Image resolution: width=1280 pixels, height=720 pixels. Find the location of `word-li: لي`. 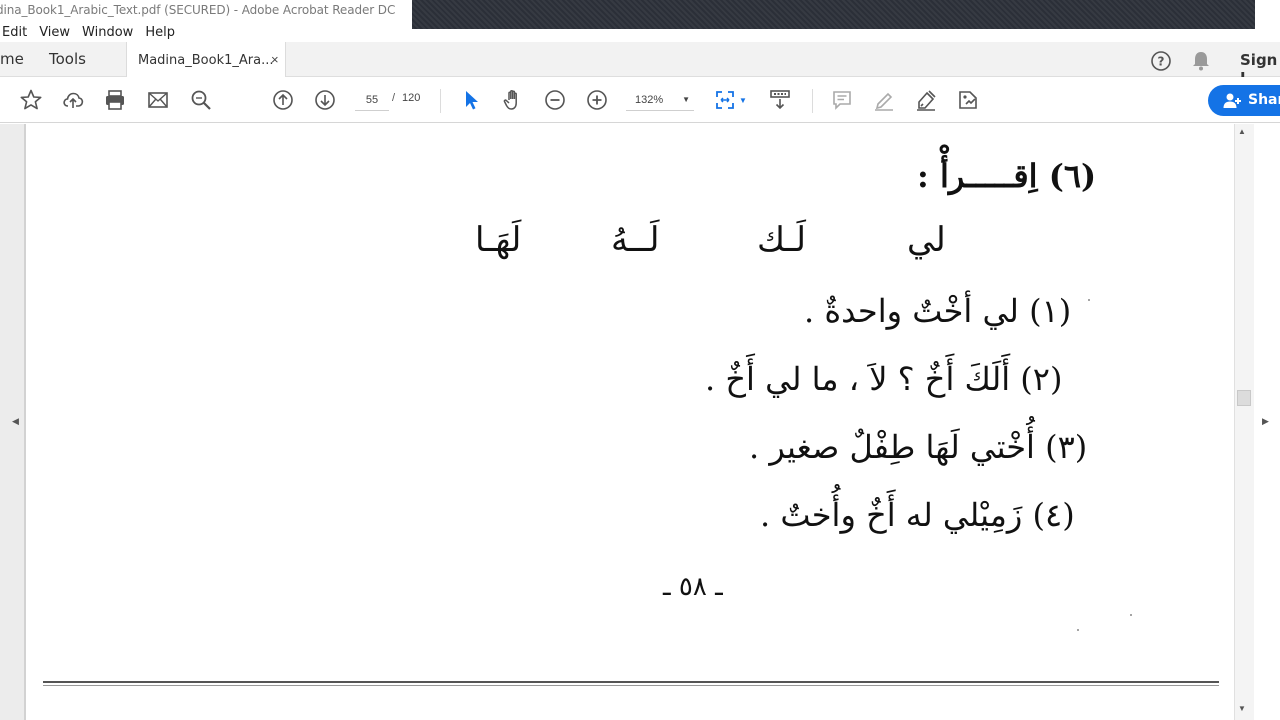

word-li: لي is located at coordinates (926, 240).